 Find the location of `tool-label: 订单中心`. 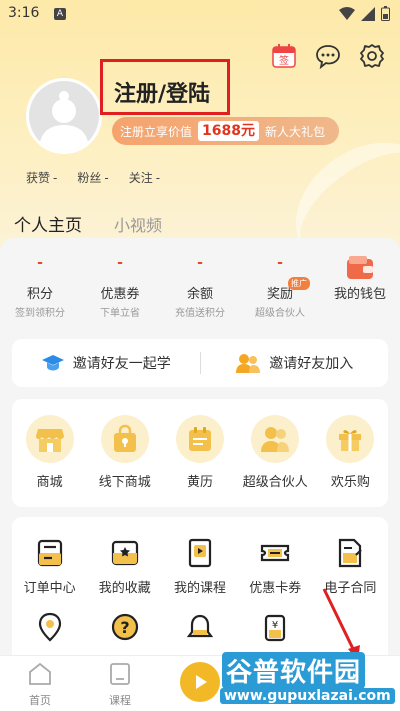

tool-label: 订单中心 is located at coordinates (49, 588).